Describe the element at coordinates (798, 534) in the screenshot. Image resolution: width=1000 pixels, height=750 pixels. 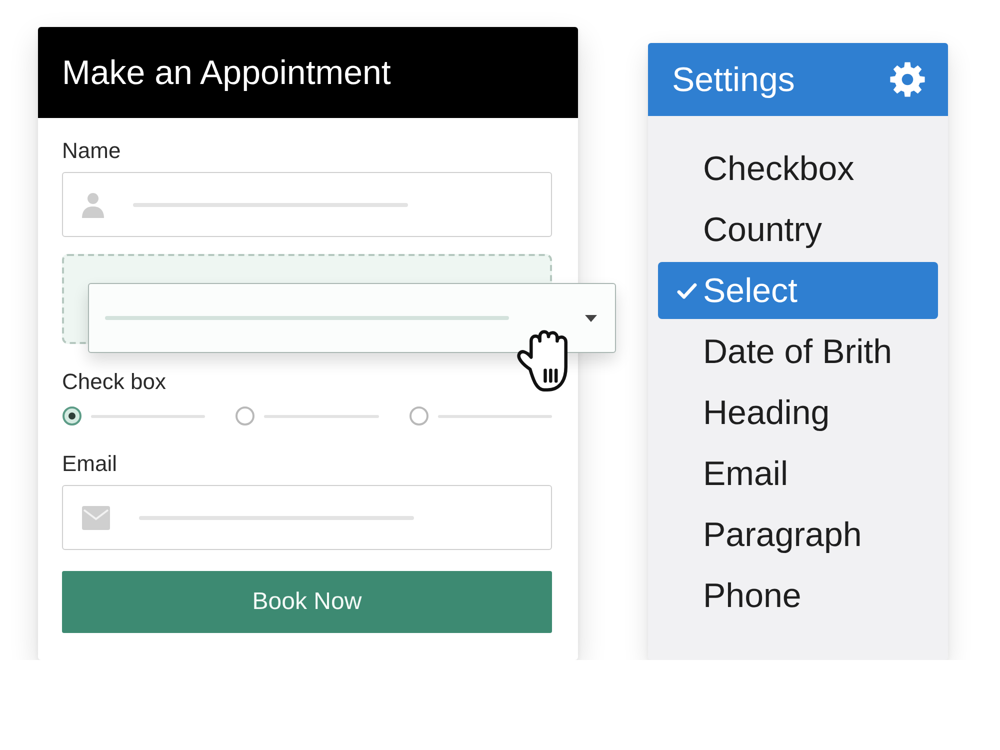
I see `menu-item: Paragraph` at that location.